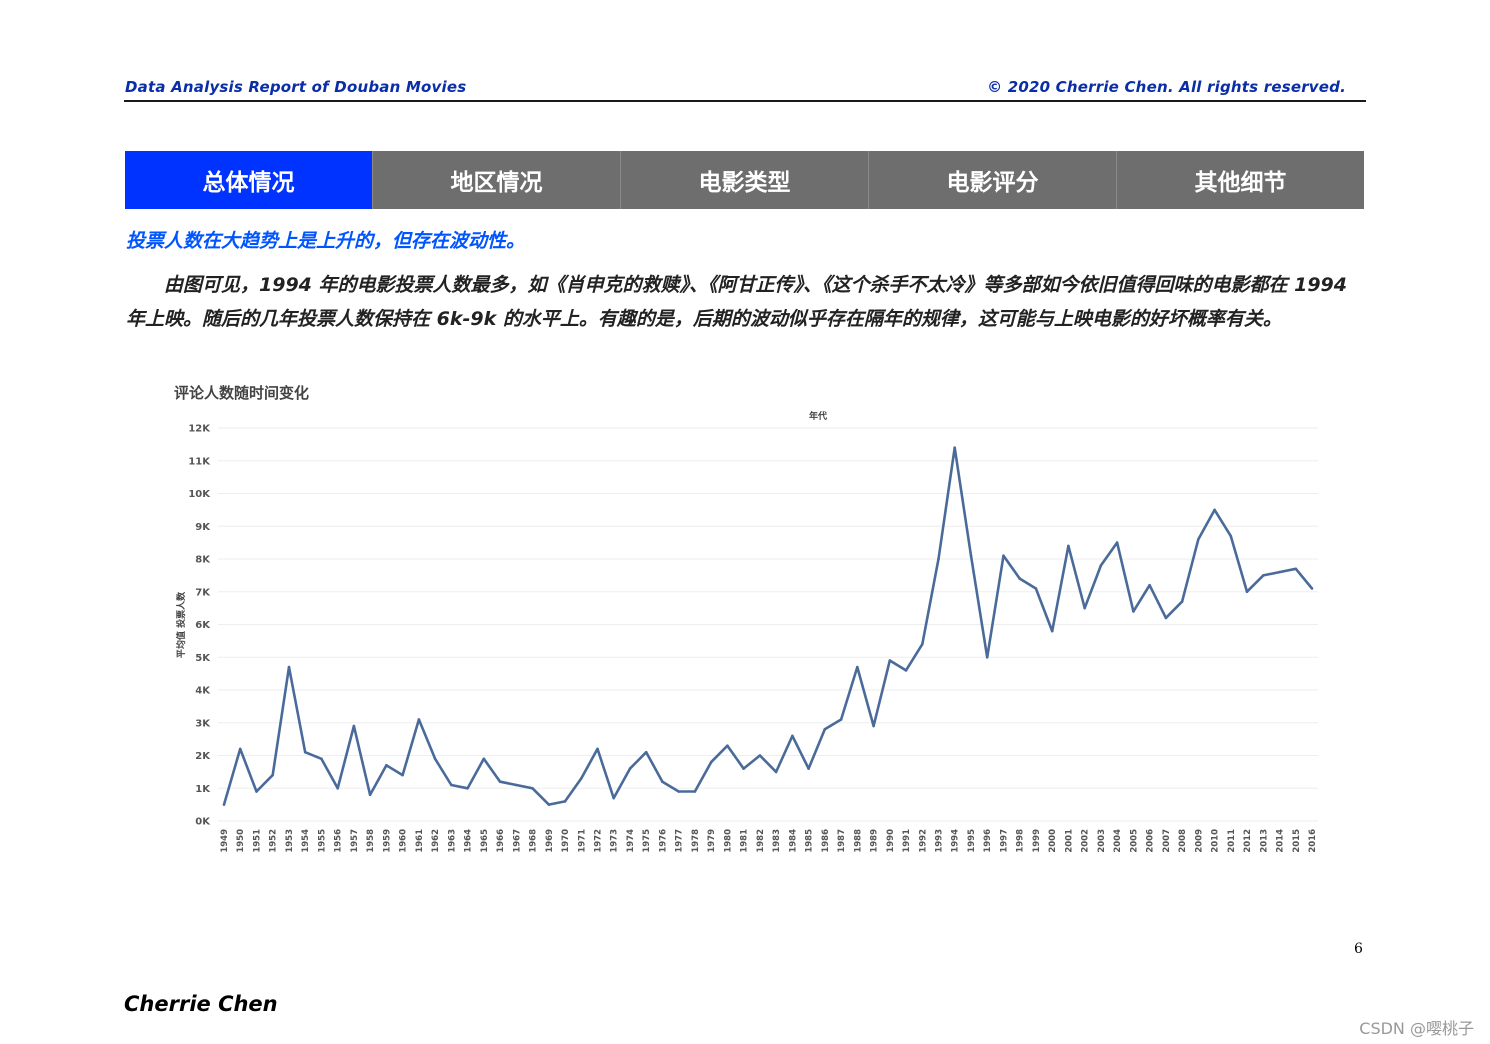 This screenshot has height=1044, width=1490. Describe the element at coordinates (891, 841) in the screenshot. I see `x-tick-label: 1990` at that location.